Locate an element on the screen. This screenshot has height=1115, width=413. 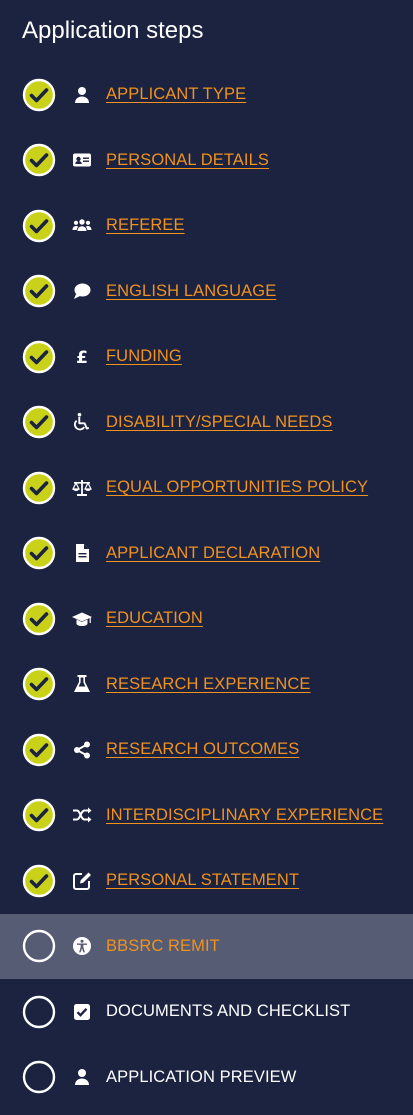
step-item: EDUCATION is located at coordinates (206, 619).